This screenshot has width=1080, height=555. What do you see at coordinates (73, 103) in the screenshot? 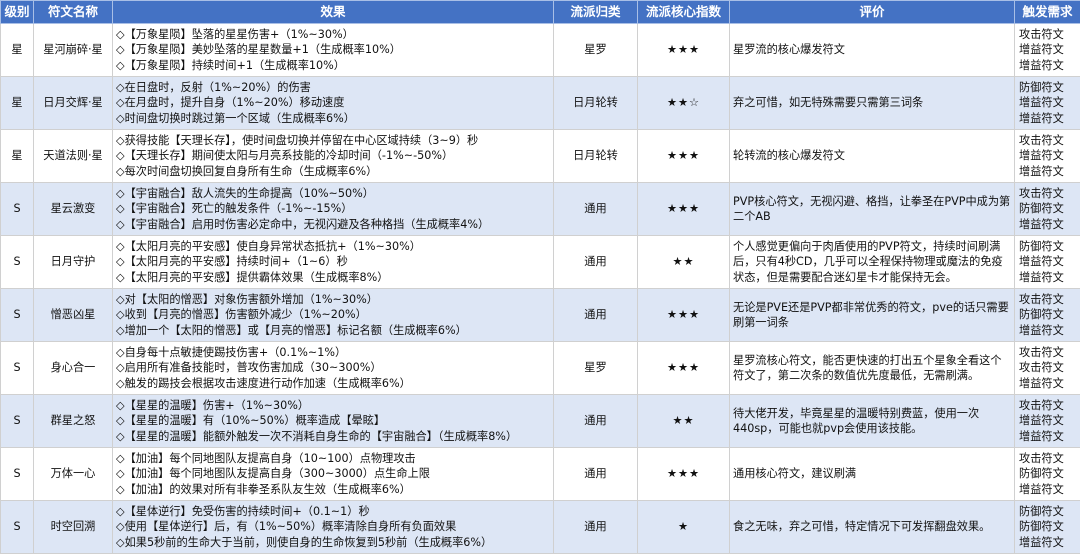
I see `cell-rune-name: 日月交辉·星` at bounding box center [73, 103].